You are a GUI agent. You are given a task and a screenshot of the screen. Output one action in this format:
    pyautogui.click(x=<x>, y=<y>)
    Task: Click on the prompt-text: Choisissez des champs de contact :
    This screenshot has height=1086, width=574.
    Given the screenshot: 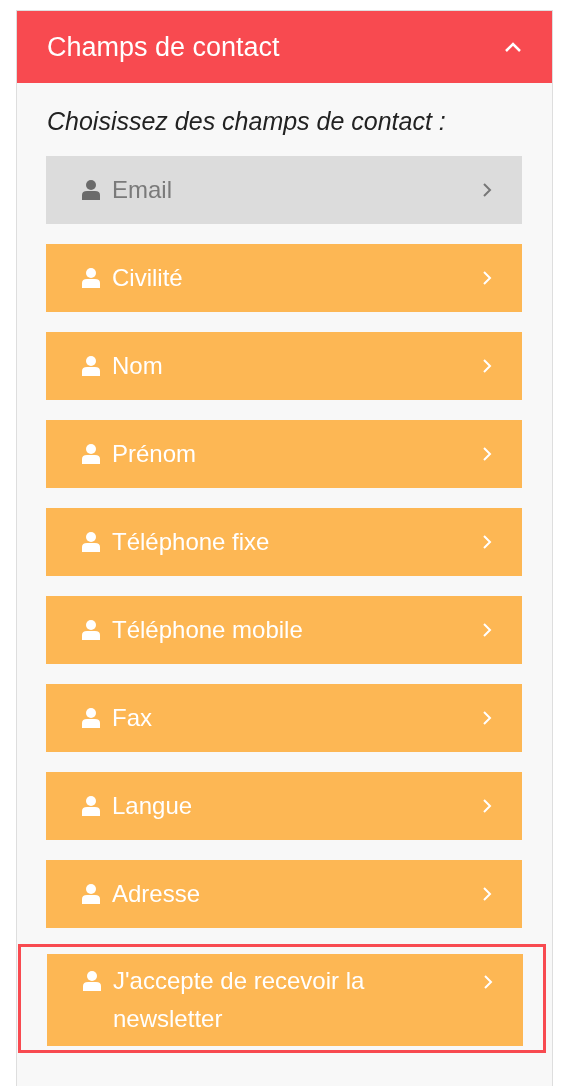 What is the action you would take?
    pyautogui.click(x=246, y=121)
    